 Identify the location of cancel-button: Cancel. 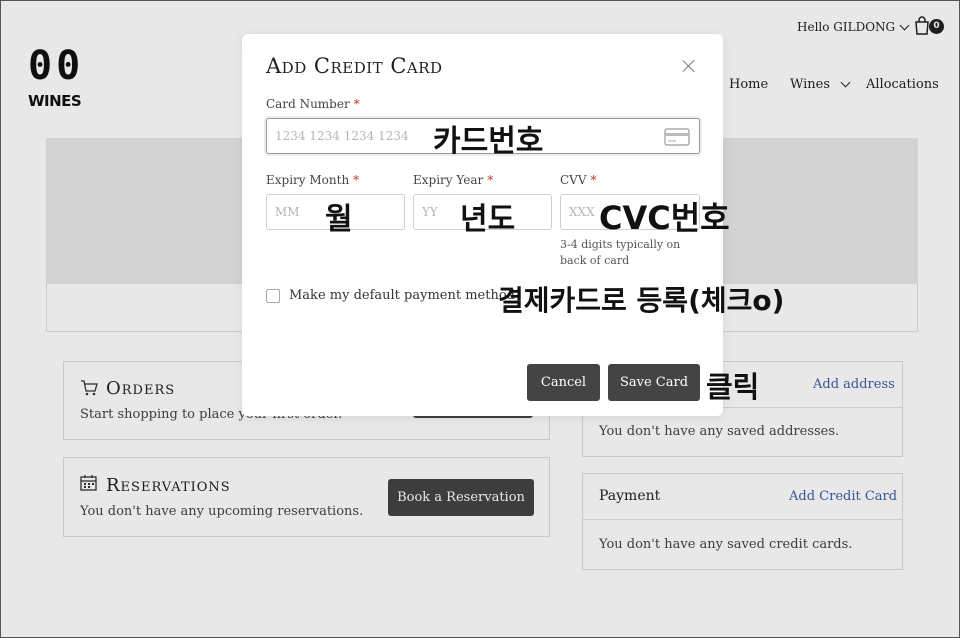
(563, 382).